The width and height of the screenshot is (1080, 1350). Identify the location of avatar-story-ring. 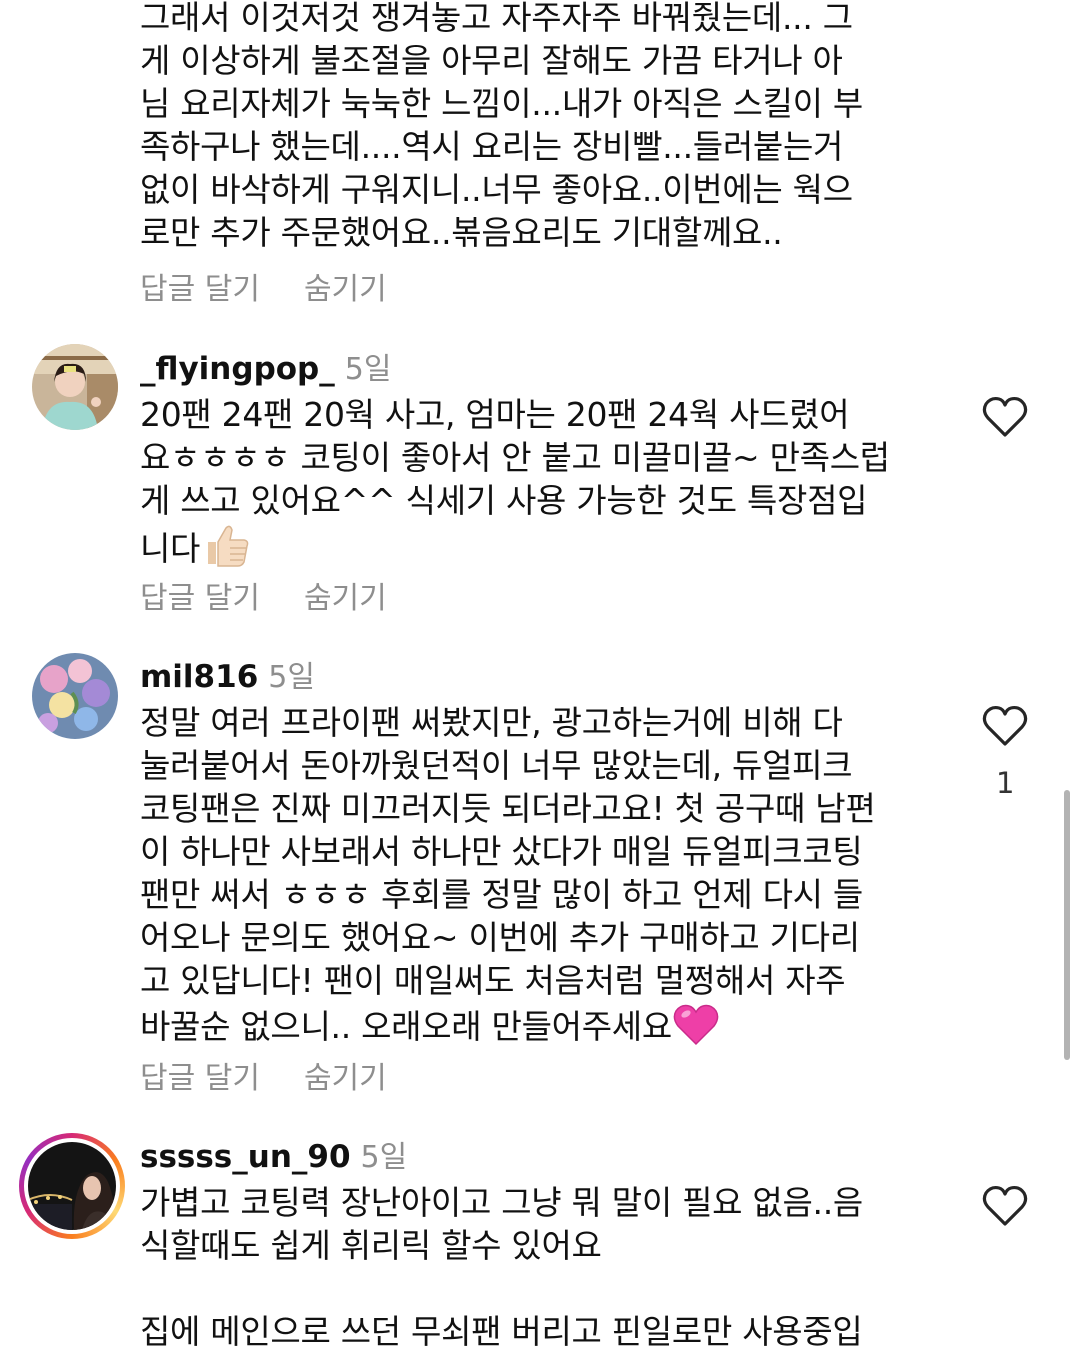
(72, 1186).